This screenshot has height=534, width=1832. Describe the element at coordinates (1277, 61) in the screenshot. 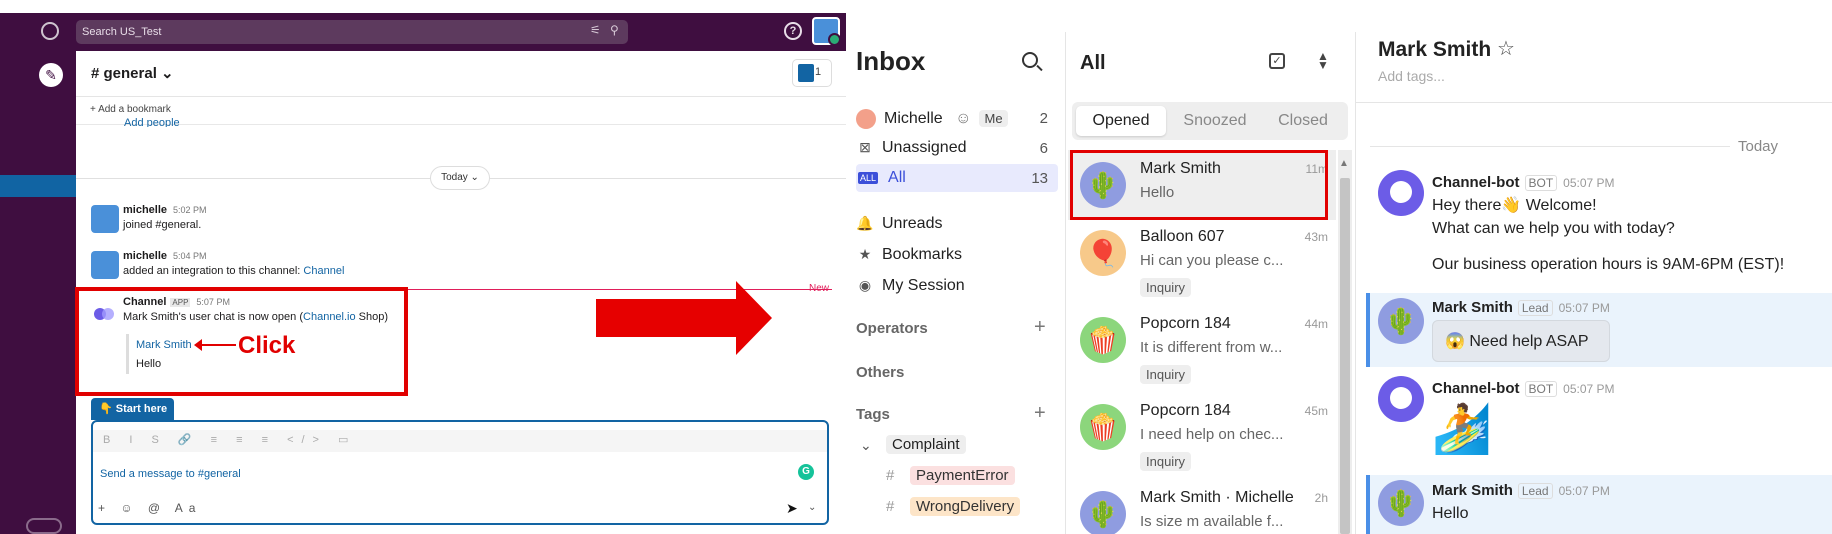

I see `checkbox-icon: ✓` at that location.